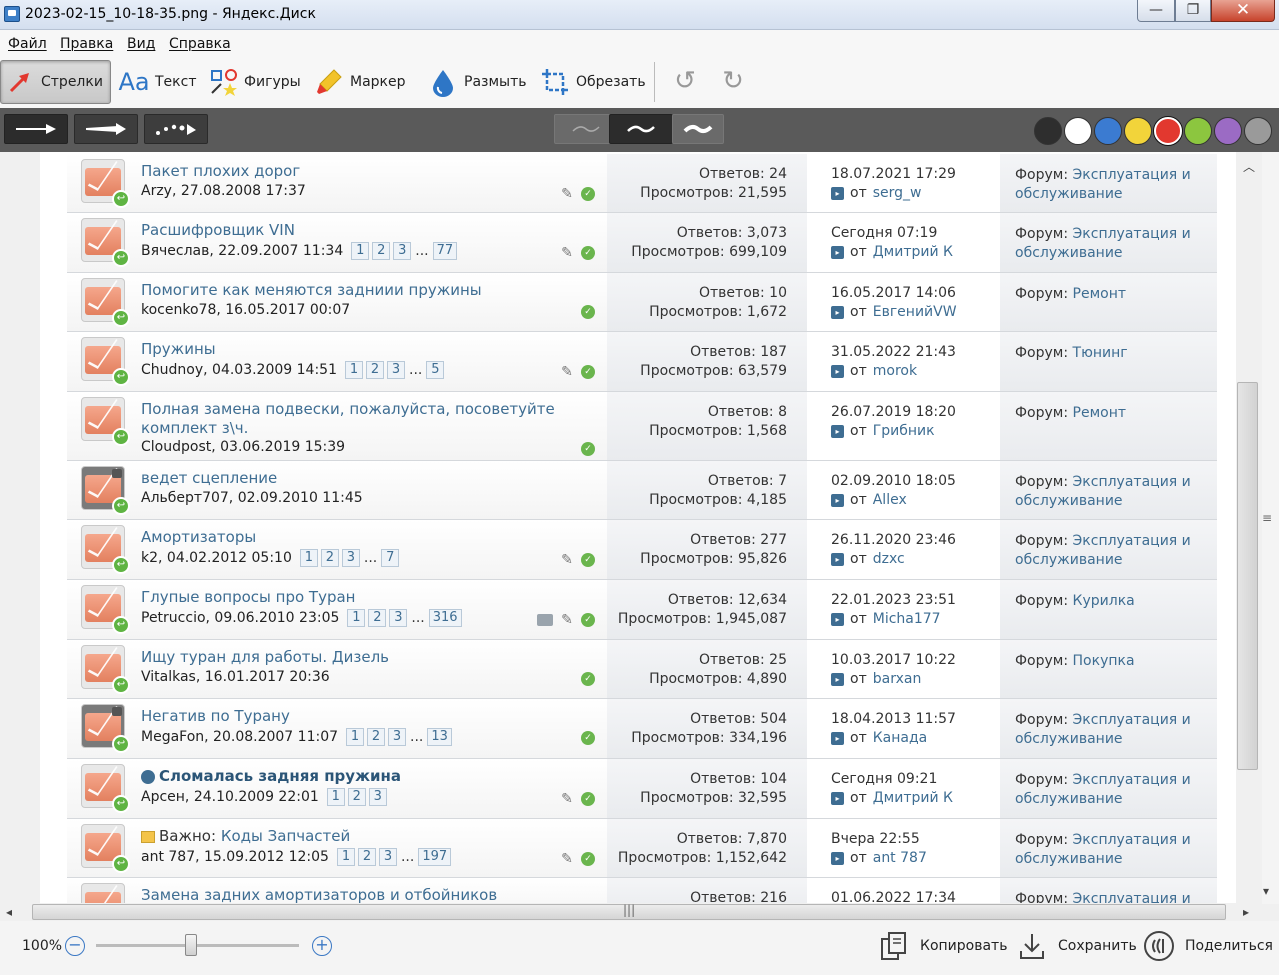 The height and width of the screenshot is (975, 1279). I want to click on page-link: 7, so click(390, 558).